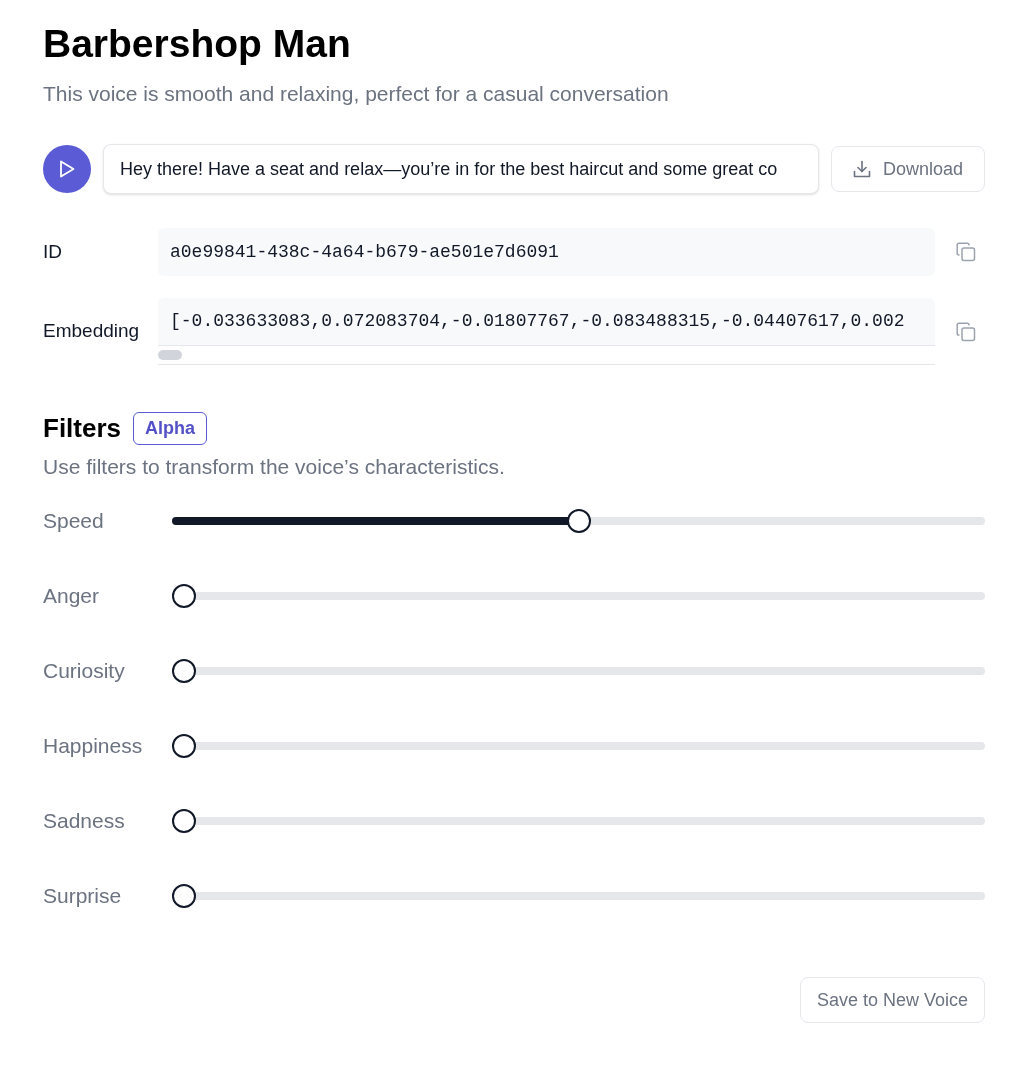  Describe the element at coordinates (82, 428) in the screenshot. I see `filters-heading: Filters` at that location.